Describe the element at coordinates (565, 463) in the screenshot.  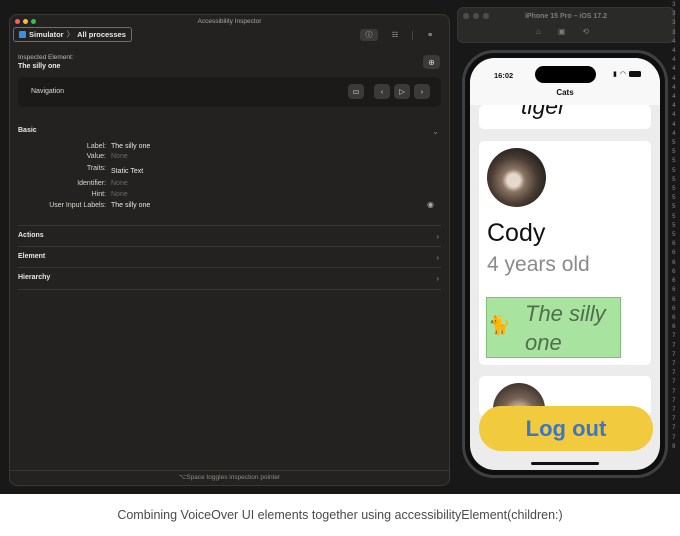
I see `home-indicator` at that location.